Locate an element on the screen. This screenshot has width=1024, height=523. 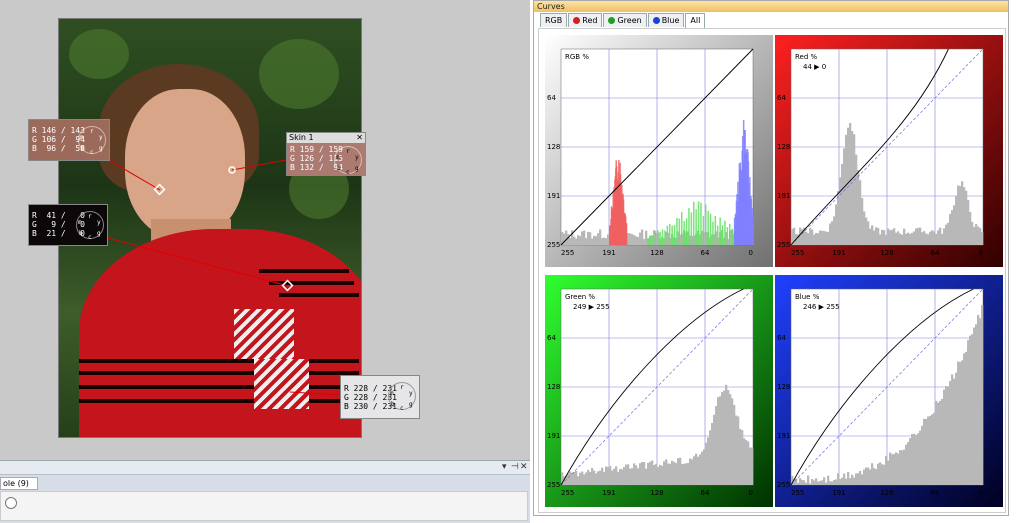
dock-content is located at coordinates (264, 506).